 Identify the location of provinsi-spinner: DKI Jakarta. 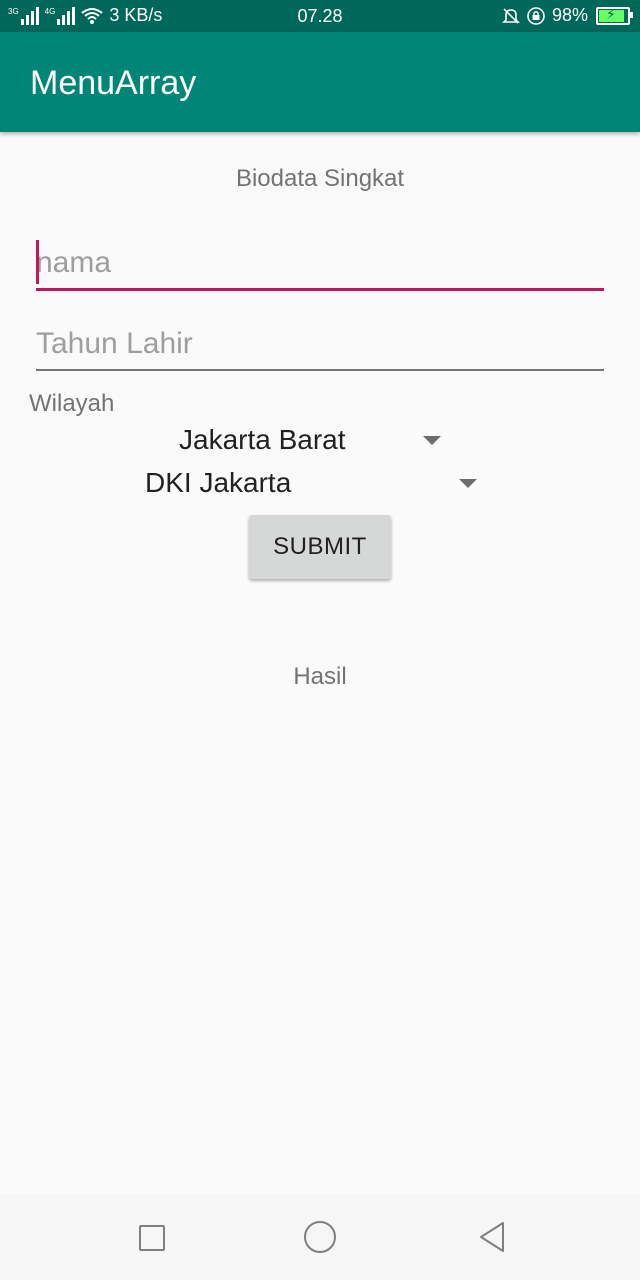
(311, 483).